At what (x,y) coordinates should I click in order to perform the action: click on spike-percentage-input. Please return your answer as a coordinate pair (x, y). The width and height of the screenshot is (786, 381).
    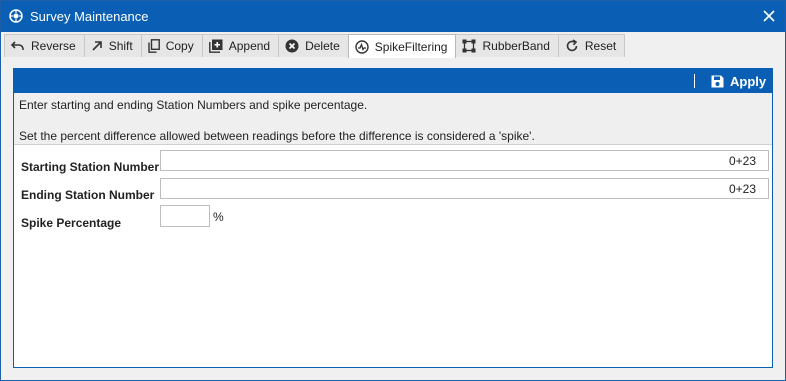
    Looking at the image, I should click on (185, 216).